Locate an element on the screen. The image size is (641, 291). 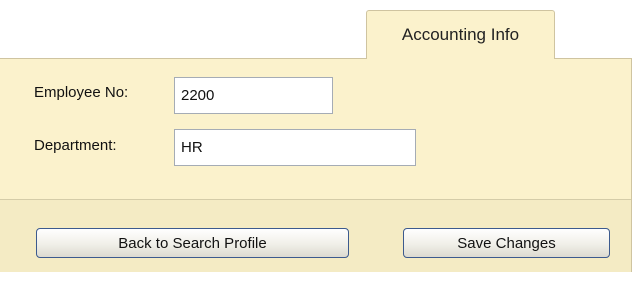
tab-accounting-info-label: Accounting Info is located at coordinates (460, 34).